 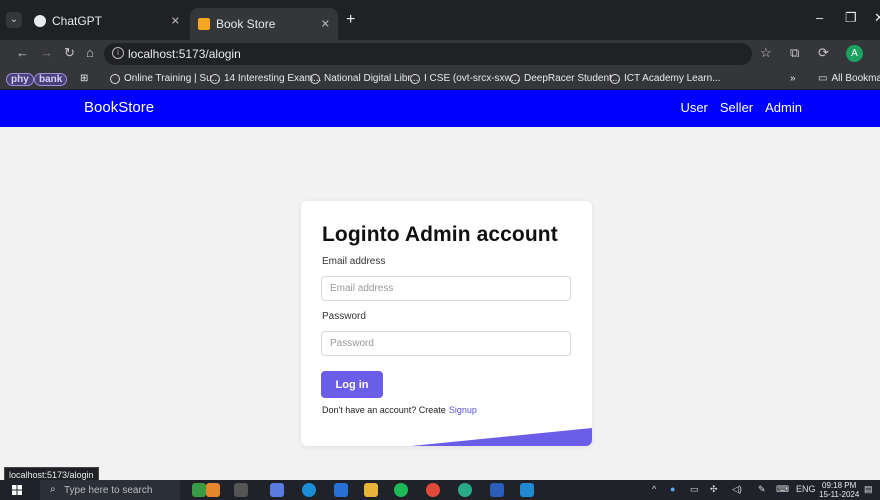 I want to click on tab-book-store: Book Store ✕, so click(x=264, y=24).